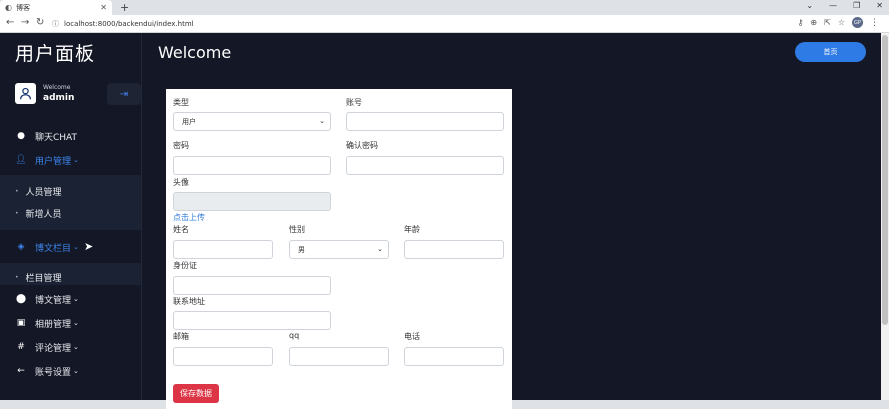  I want to click on avatar-label: 头像, so click(181, 182).